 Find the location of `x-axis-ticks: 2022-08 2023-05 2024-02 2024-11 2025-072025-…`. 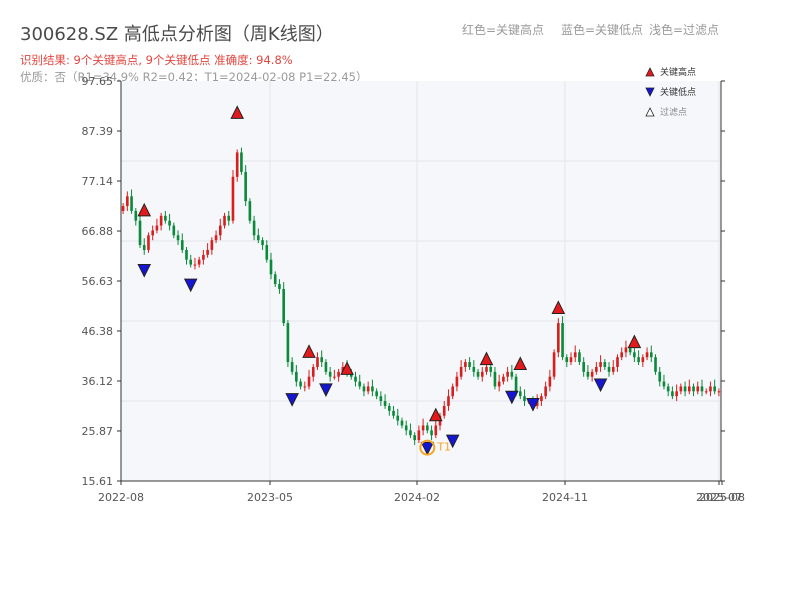

x-axis-ticks: 2022-08 2023-05 2024-02 2024-11 2025-072025-… is located at coordinates (421, 492).